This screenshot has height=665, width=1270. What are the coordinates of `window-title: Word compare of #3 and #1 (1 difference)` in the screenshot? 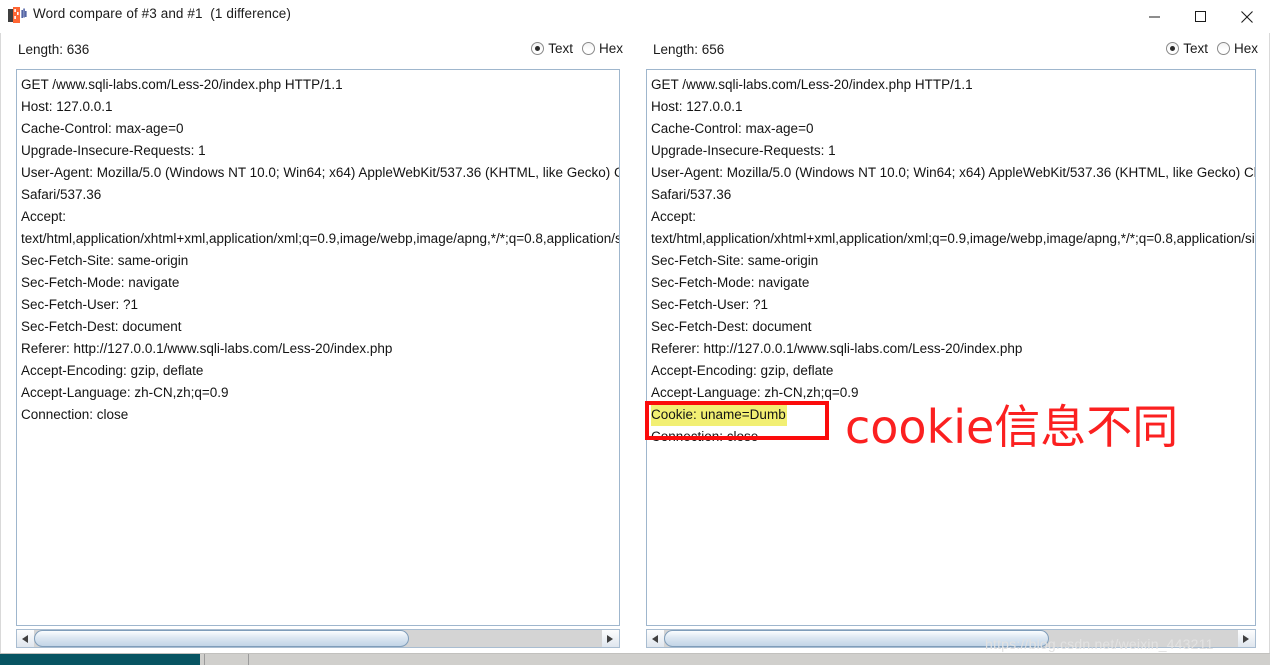 It's located at (162, 13).